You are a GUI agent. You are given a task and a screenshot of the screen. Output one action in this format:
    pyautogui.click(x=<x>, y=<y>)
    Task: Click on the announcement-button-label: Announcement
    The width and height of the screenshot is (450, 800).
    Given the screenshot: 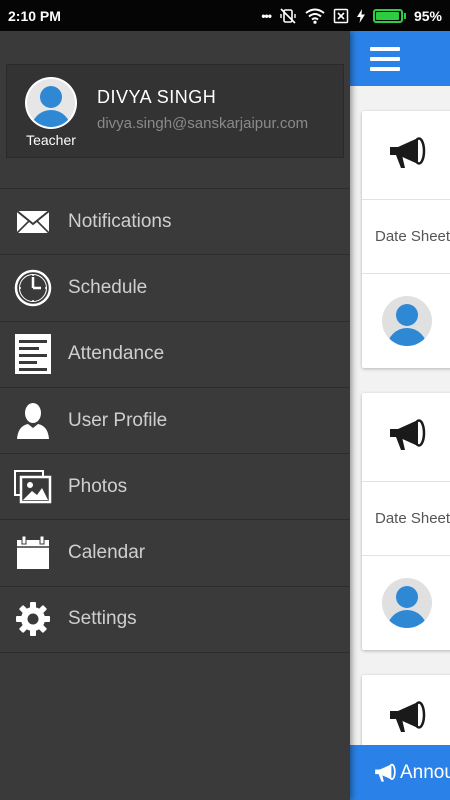 What is the action you would take?
    pyautogui.click(x=425, y=772)
    